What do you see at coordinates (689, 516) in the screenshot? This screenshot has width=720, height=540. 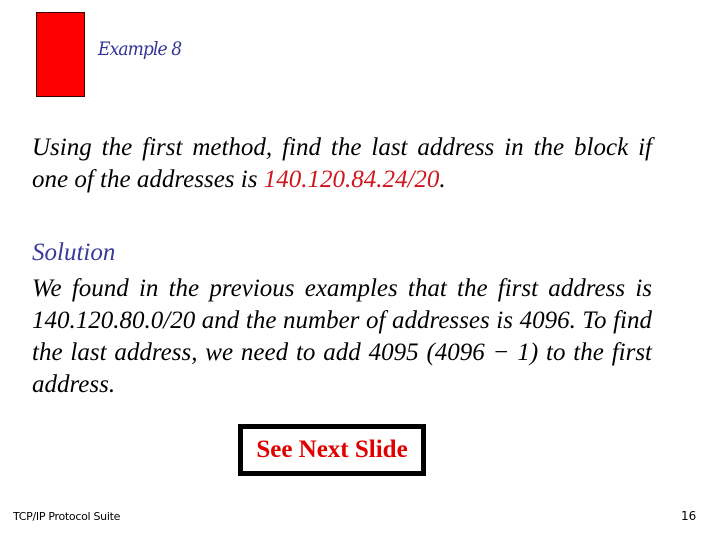 I see `page-number: 16` at bounding box center [689, 516].